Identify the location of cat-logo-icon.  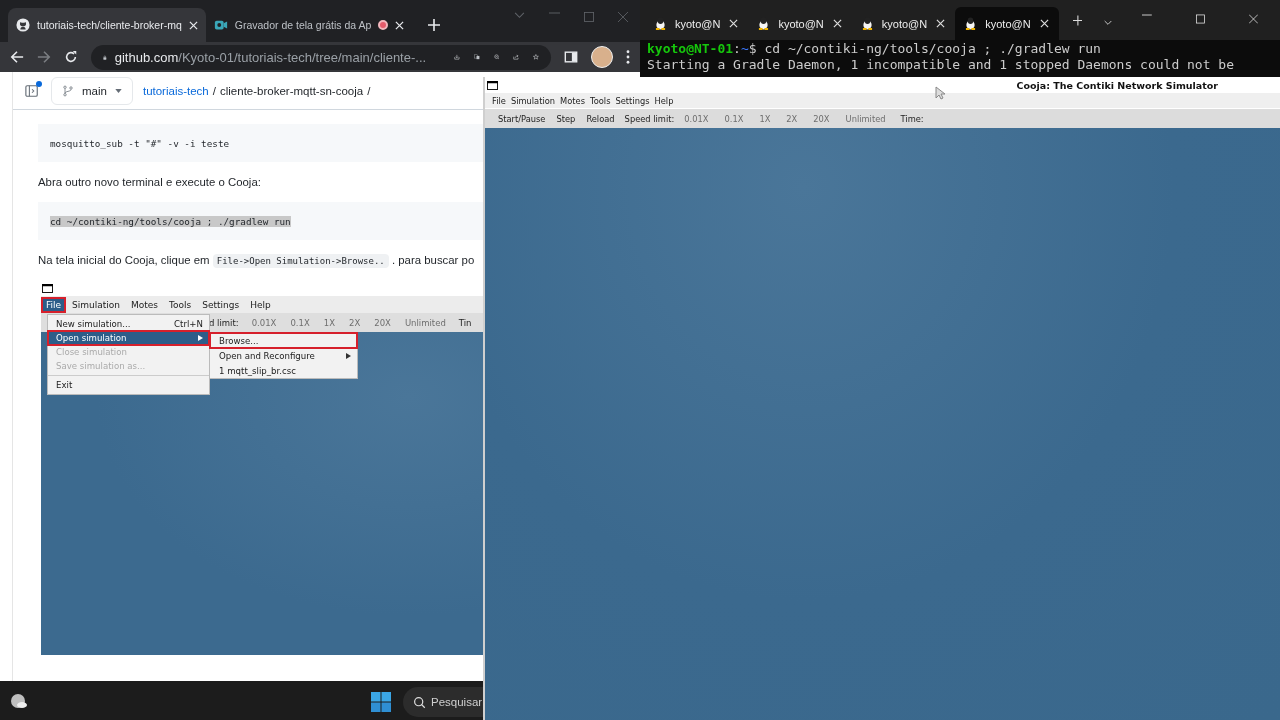
(23, 25).